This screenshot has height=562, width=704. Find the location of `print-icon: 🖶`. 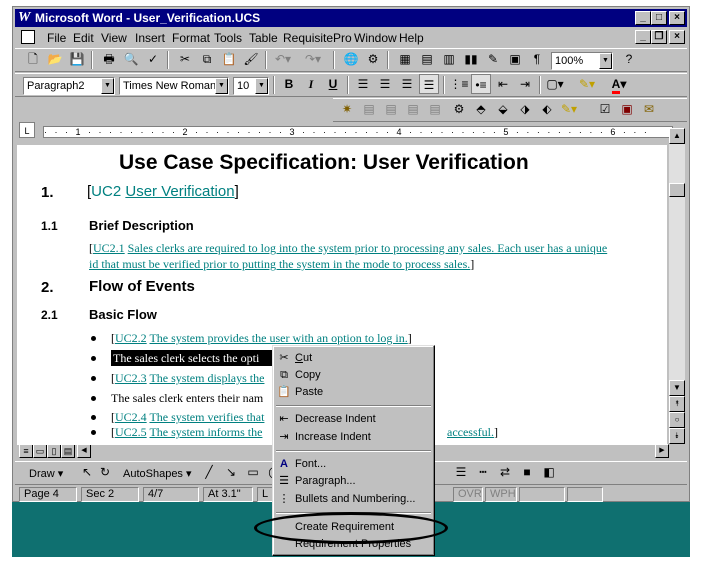

print-icon: 🖶 is located at coordinates (109, 59).